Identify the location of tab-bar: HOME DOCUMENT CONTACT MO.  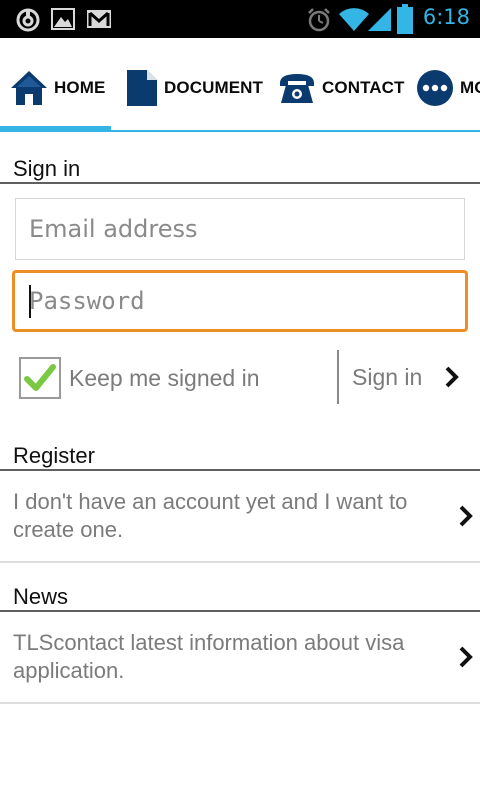
(240, 86).